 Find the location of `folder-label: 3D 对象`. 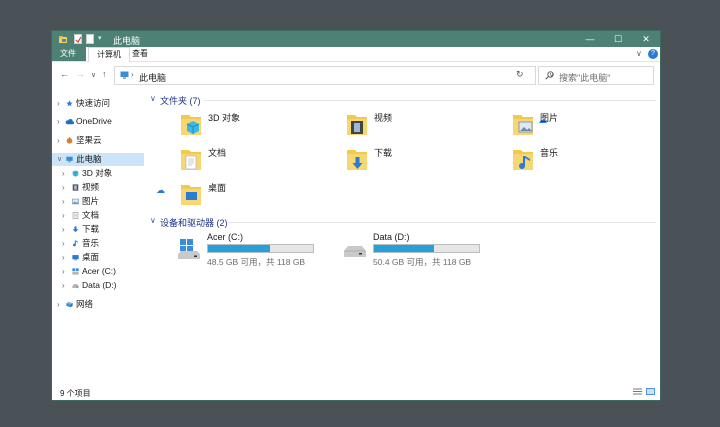

folder-label: 3D 对象 is located at coordinates (224, 118).